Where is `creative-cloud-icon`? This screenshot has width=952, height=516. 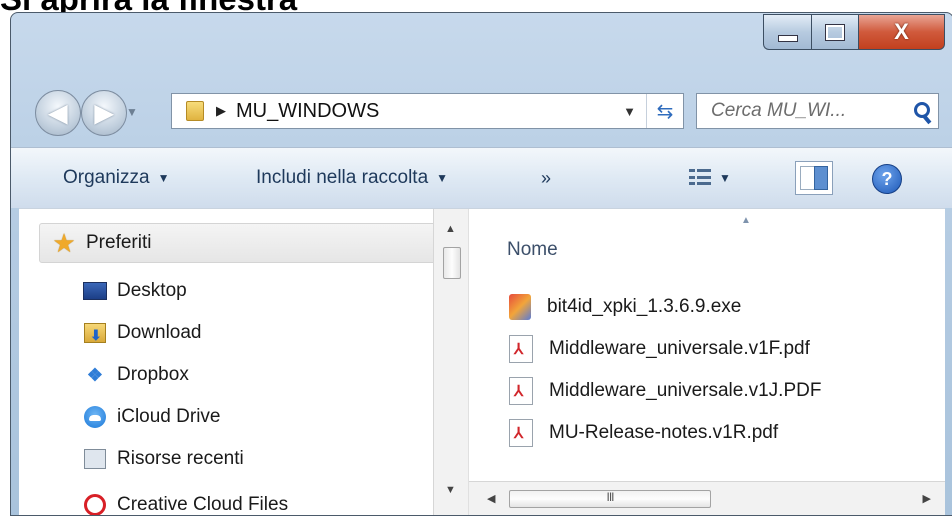 creative-cloud-icon is located at coordinates (95, 504).